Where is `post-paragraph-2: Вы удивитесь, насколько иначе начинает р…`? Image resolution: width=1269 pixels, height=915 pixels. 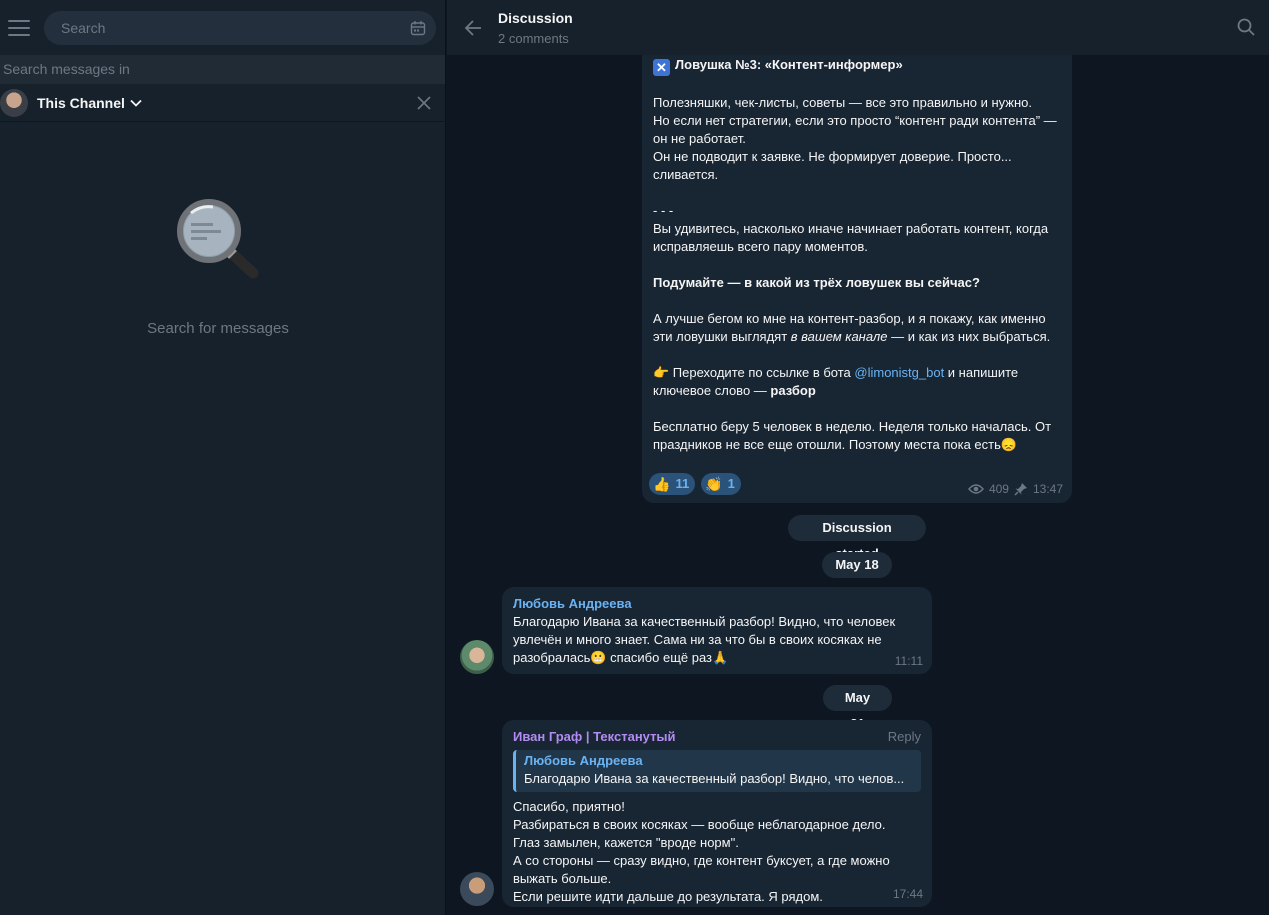 post-paragraph-2: Вы удивитесь, насколько иначе начинает р… is located at coordinates (851, 237).